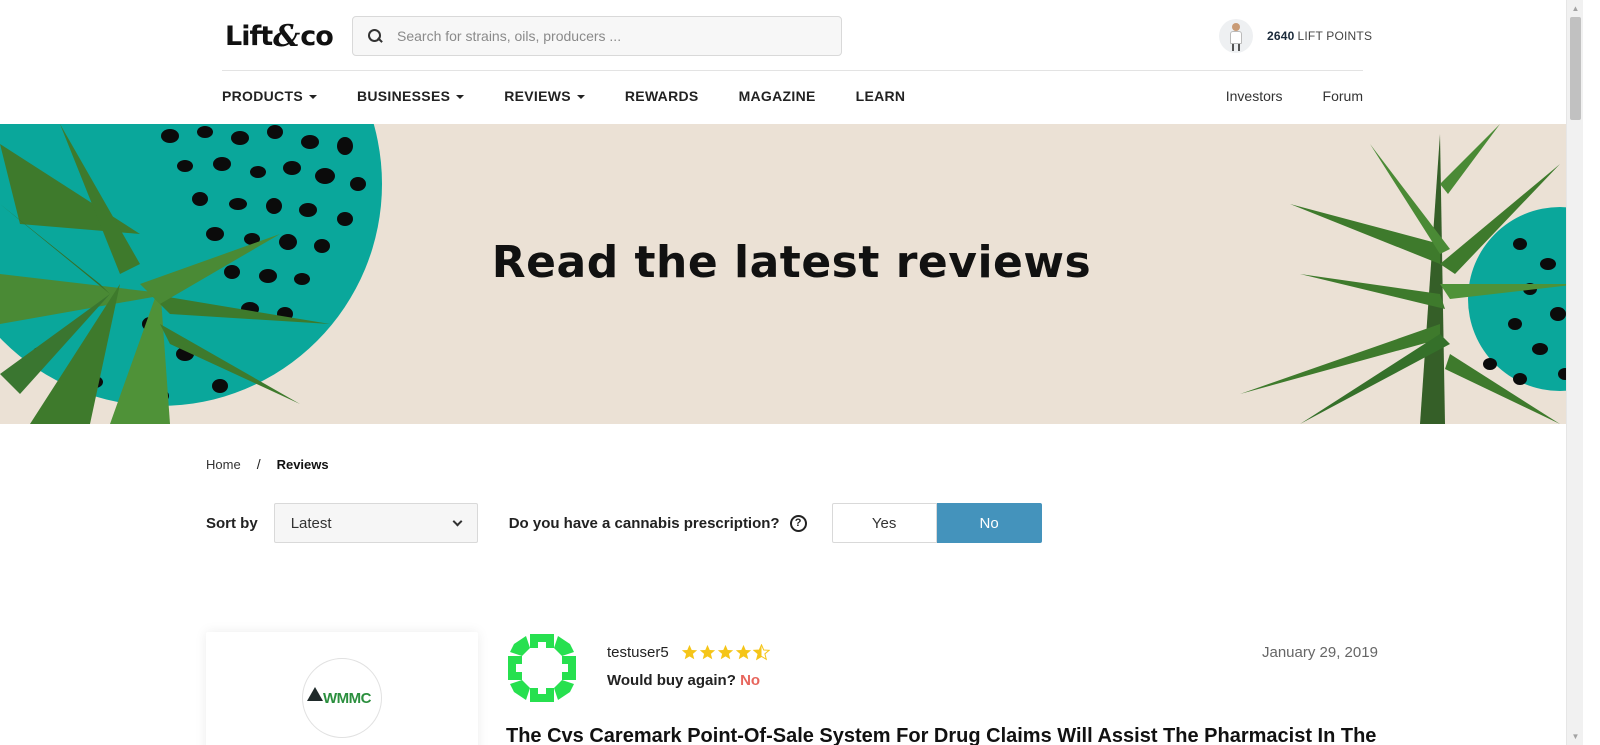 The image size is (1600, 745). Describe the element at coordinates (1343, 96) in the screenshot. I see `nav-forum: Forum` at that location.